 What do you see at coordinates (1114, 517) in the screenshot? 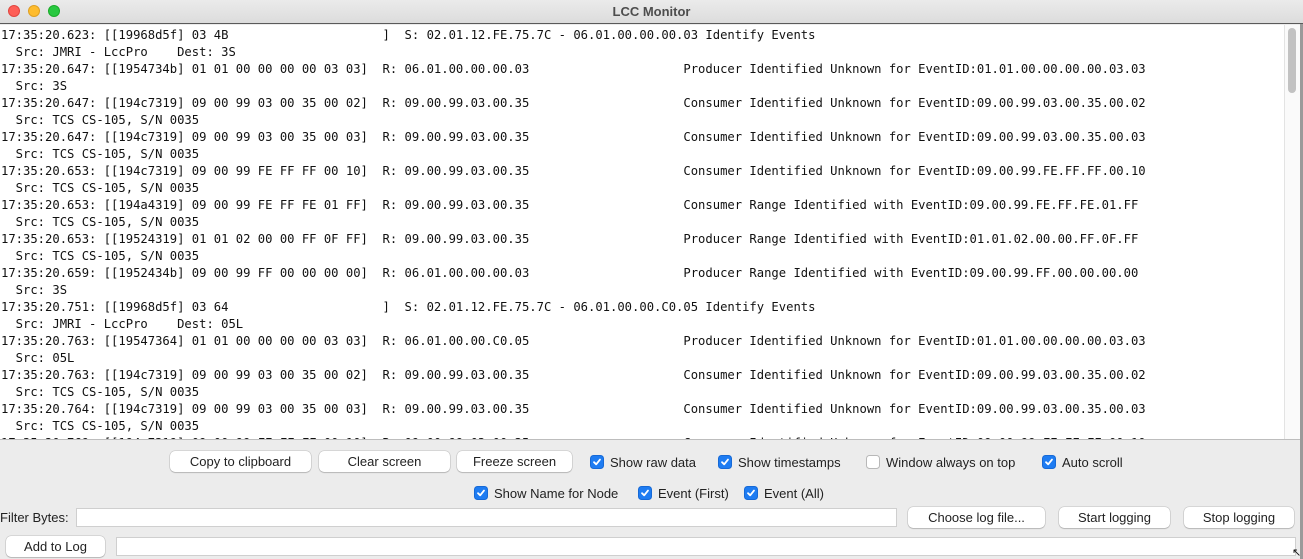
I see `start-logging-button: Start logging` at bounding box center [1114, 517].